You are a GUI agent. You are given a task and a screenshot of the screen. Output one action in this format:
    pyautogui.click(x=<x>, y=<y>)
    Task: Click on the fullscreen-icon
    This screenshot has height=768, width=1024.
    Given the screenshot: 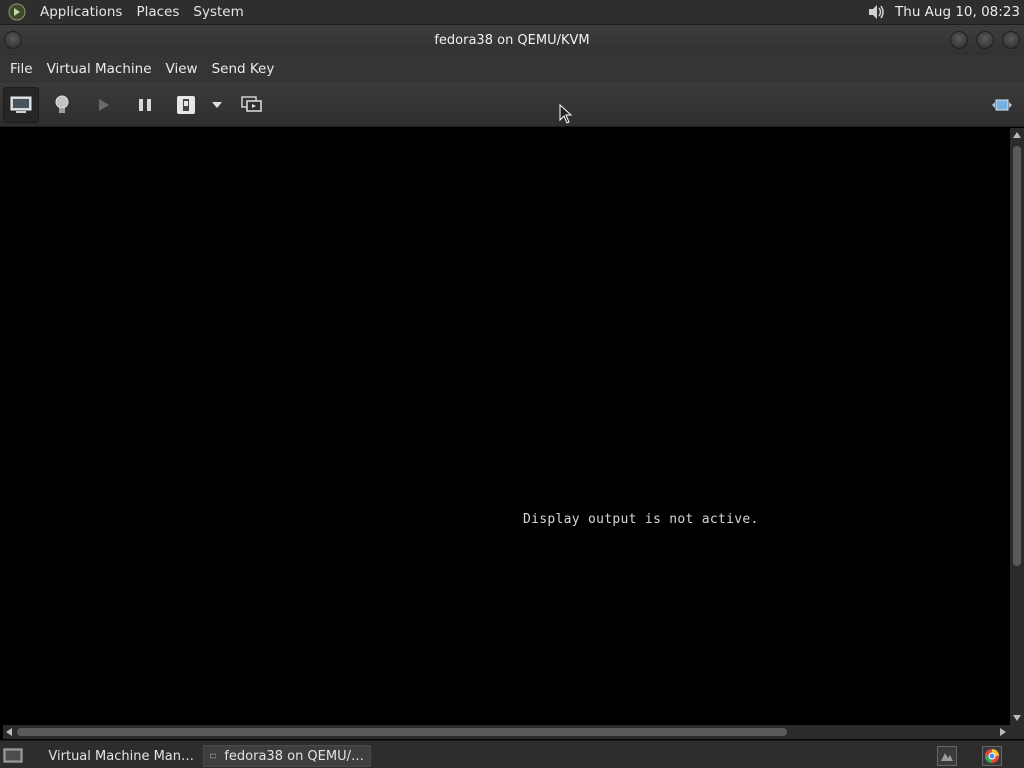 What is the action you would take?
    pyautogui.click(x=1002, y=105)
    